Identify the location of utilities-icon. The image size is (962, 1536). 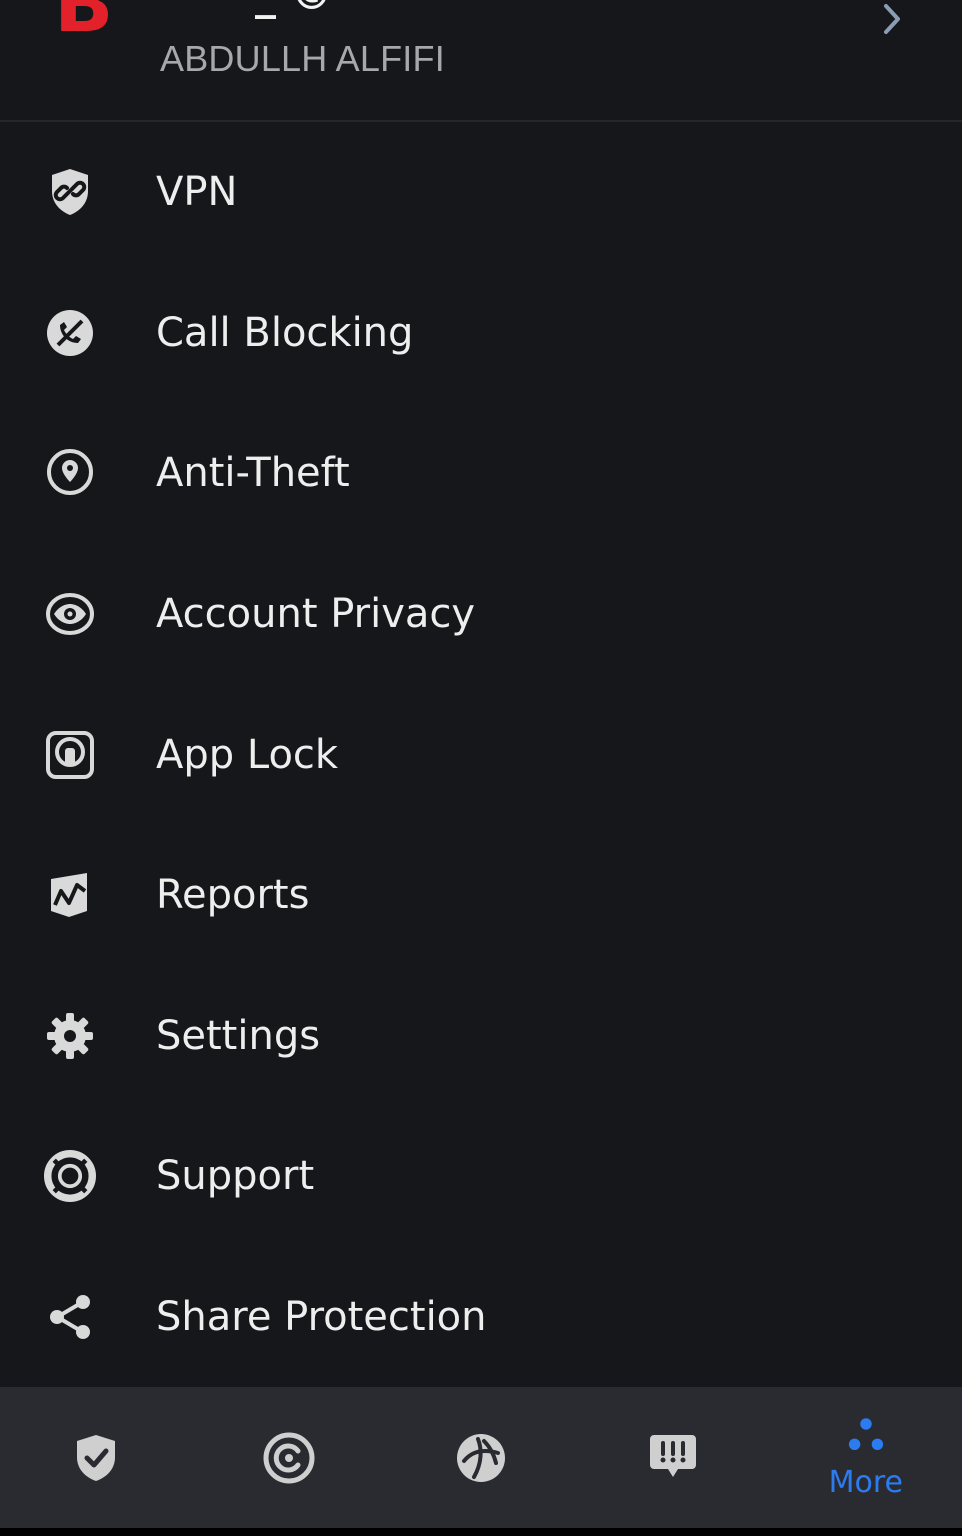
(481, 1457).